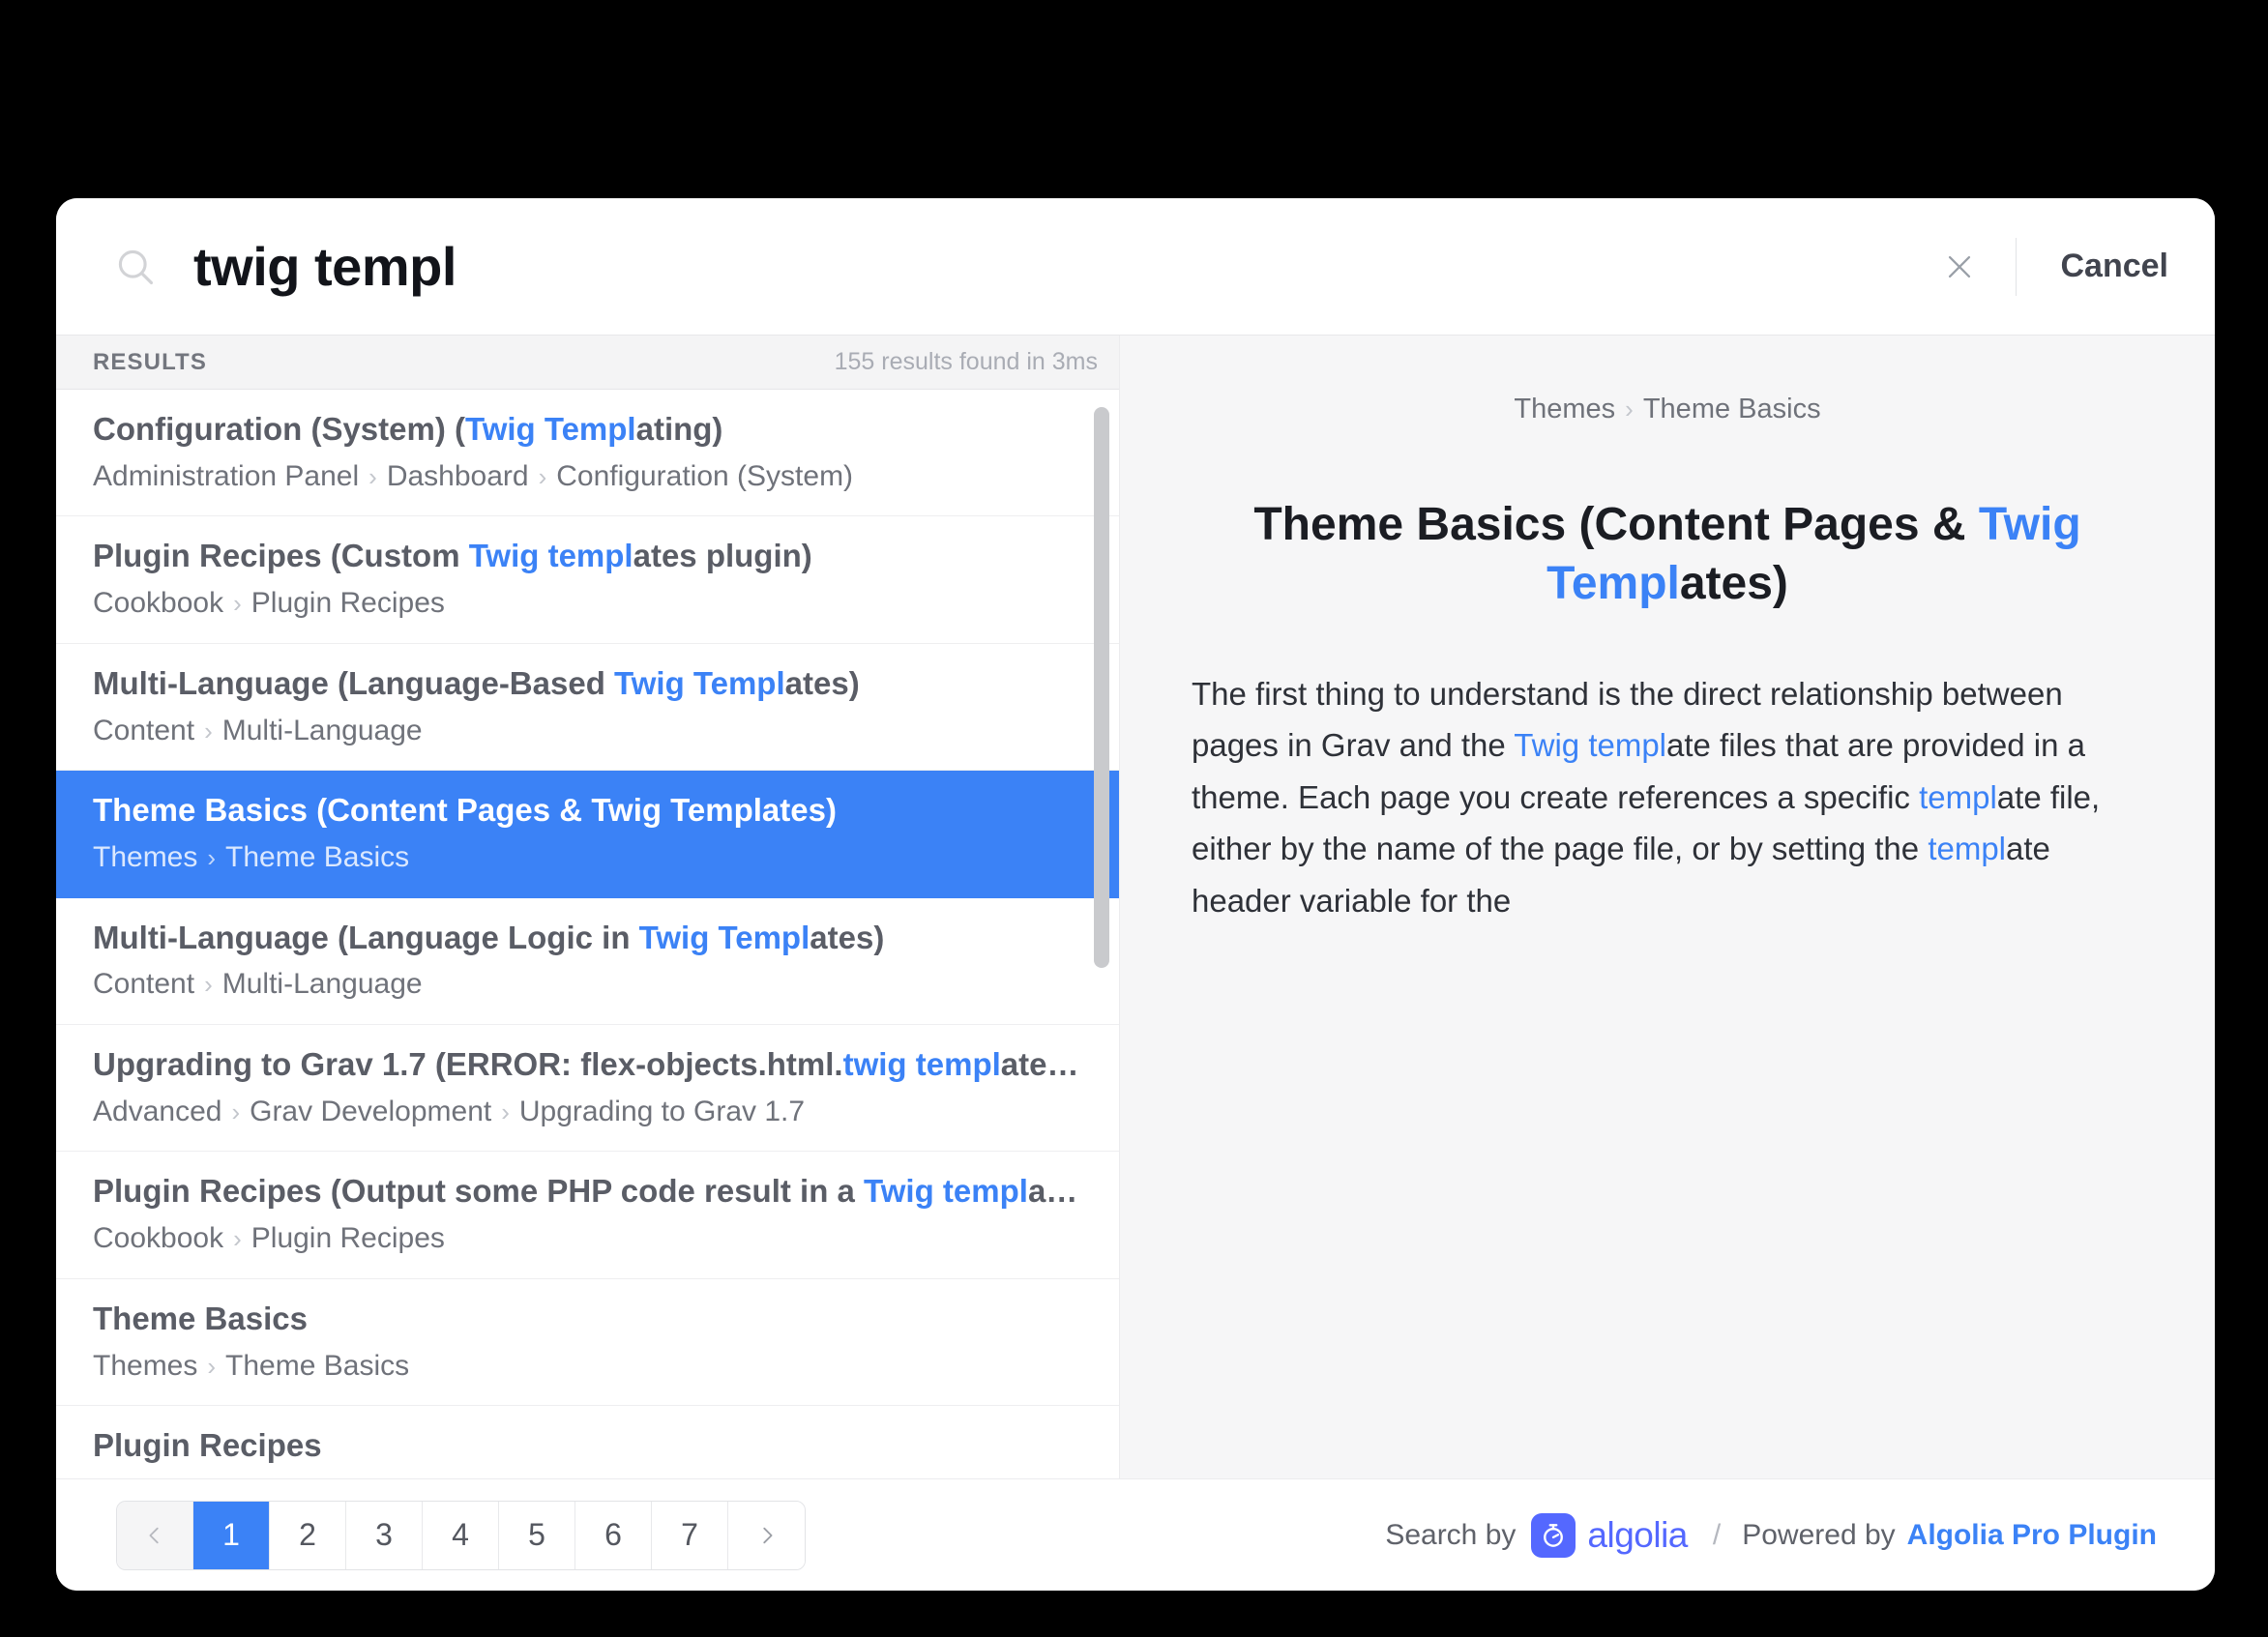 Image resolution: width=2268 pixels, height=1637 pixels. I want to click on chevron-left-icon, so click(154, 1535).